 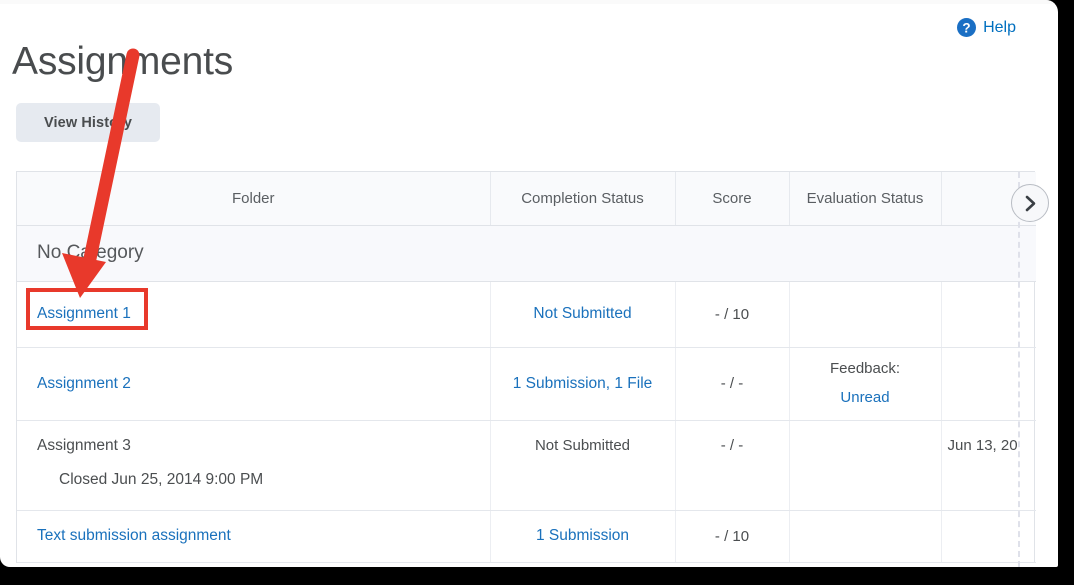 What do you see at coordinates (84, 313) in the screenshot?
I see `assignment-link: Assignment 1` at bounding box center [84, 313].